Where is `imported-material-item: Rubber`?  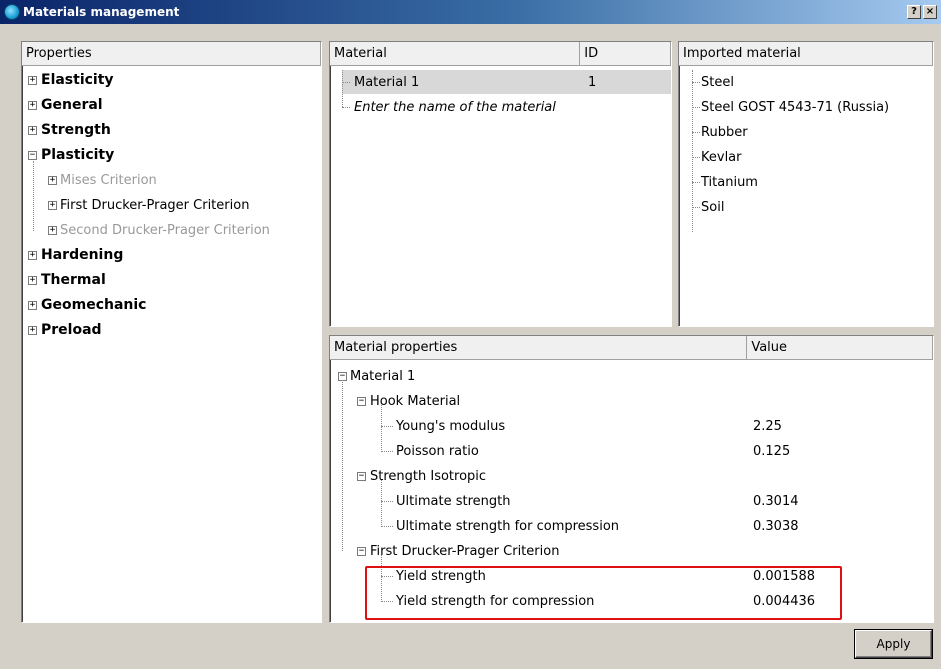 imported-material-item: Rubber is located at coordinates (724, 132).